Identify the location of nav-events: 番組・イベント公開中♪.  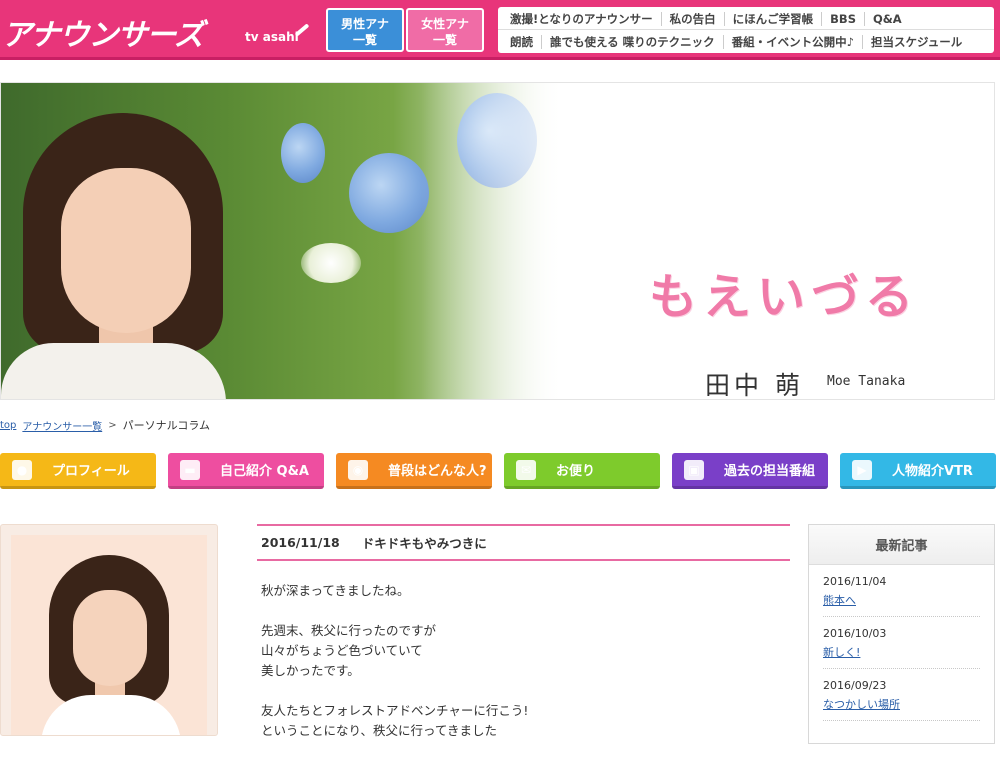
(792, 42).